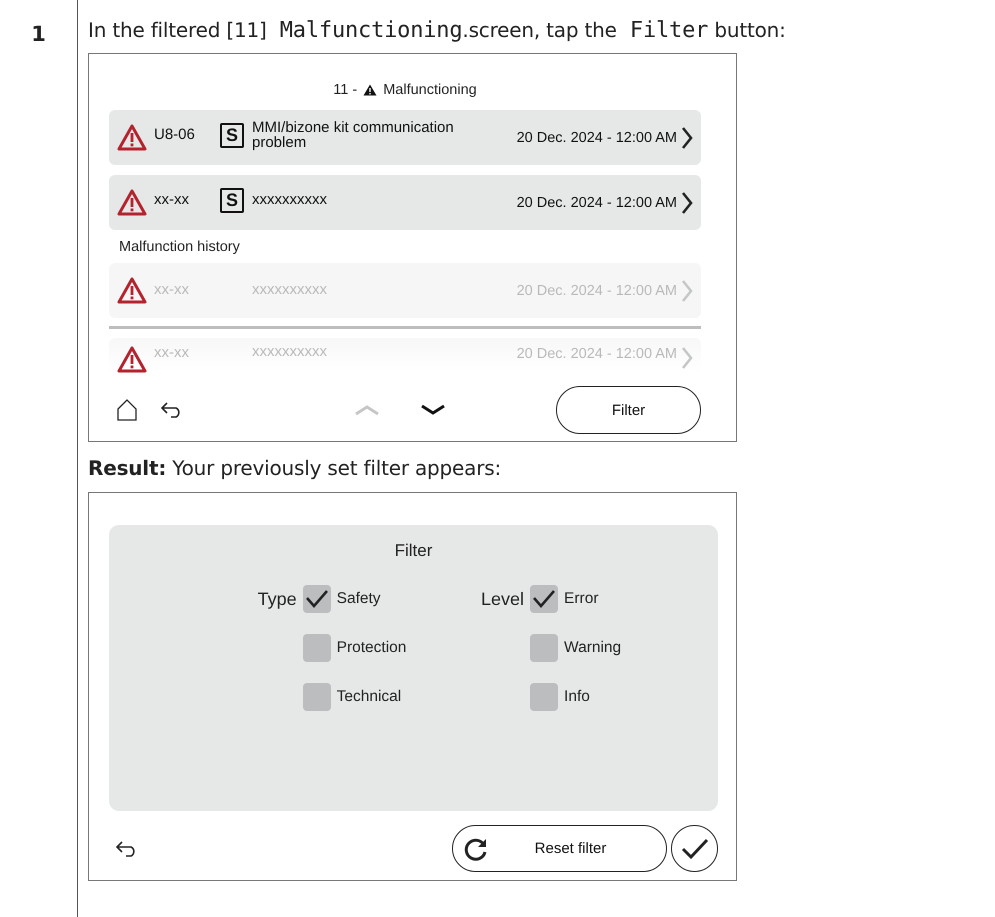  What do you see at coordinates (277, 598) in the screenshot?
I see `group-label: Type` at bounding box center [277, 598].